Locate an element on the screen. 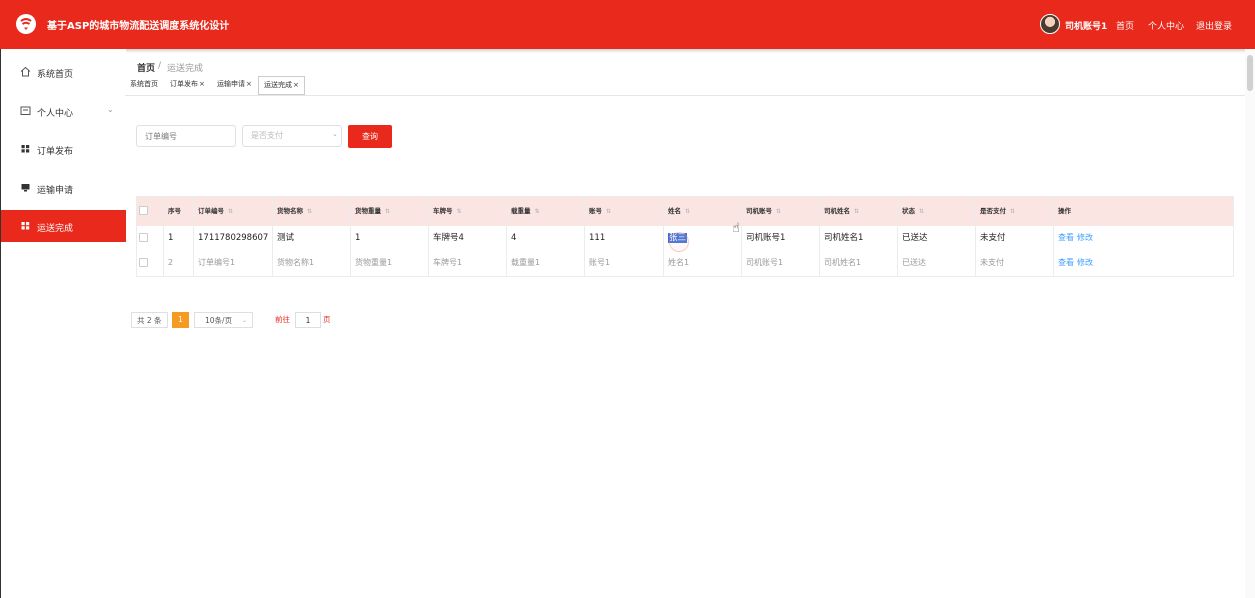 This screenshot has width=1255, height=598. sidebar-item-order-publish: 订单发布 is located at coordinates (63, 149).